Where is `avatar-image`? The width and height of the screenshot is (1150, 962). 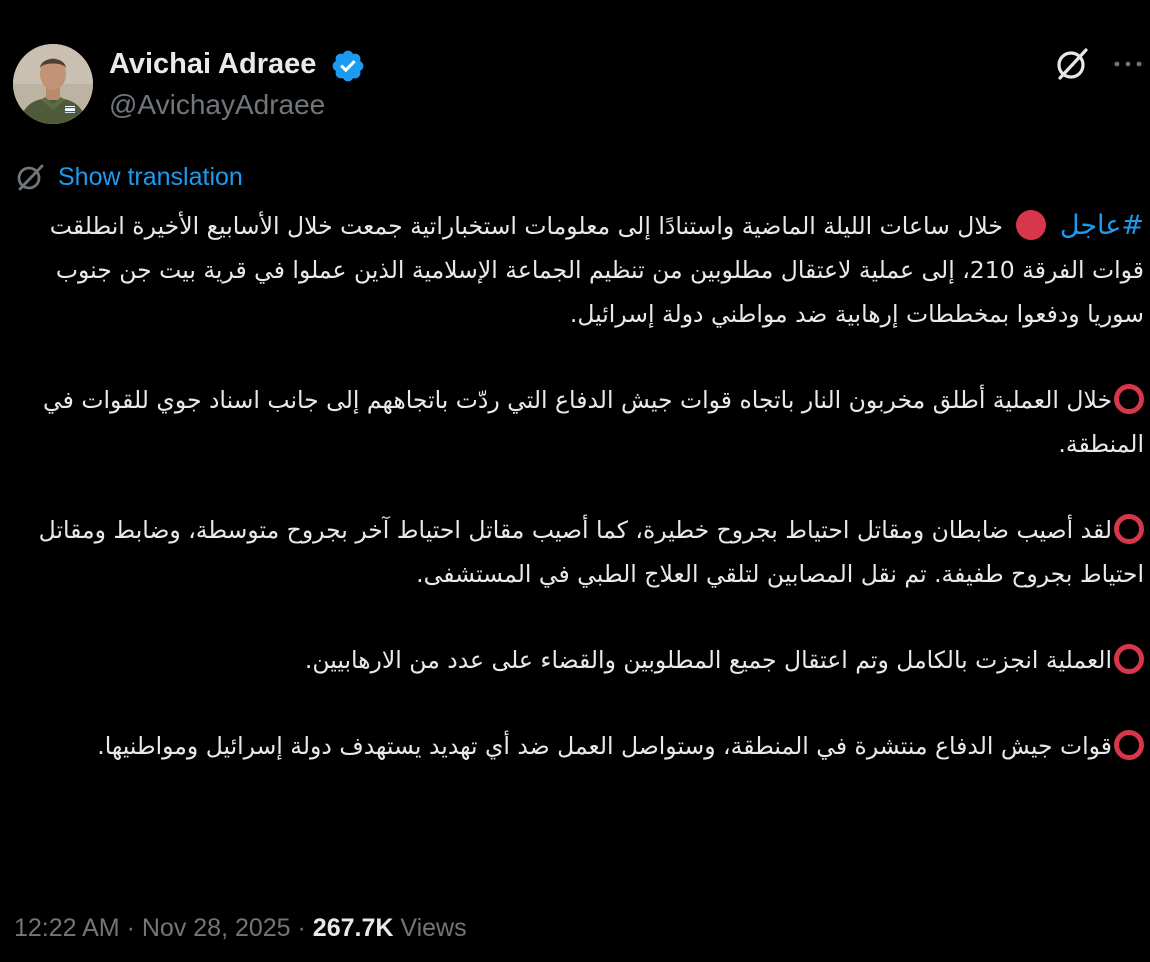
avatar-image is located at coordinates (53, 84).